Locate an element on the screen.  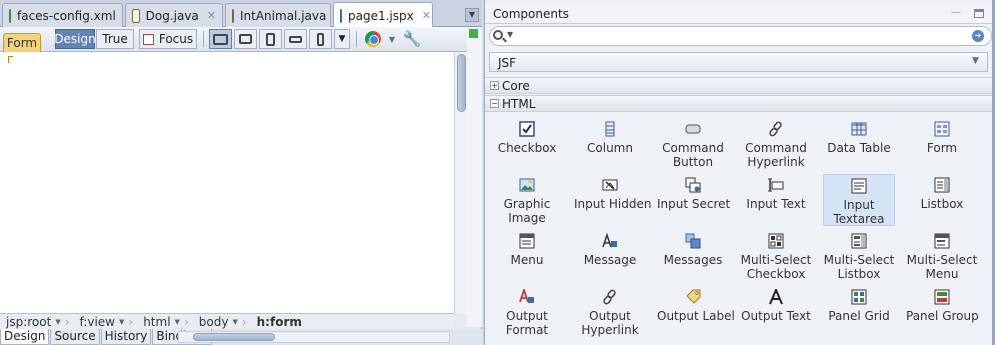
search-go-icon: ➔ is located at coordinates (978, 36).